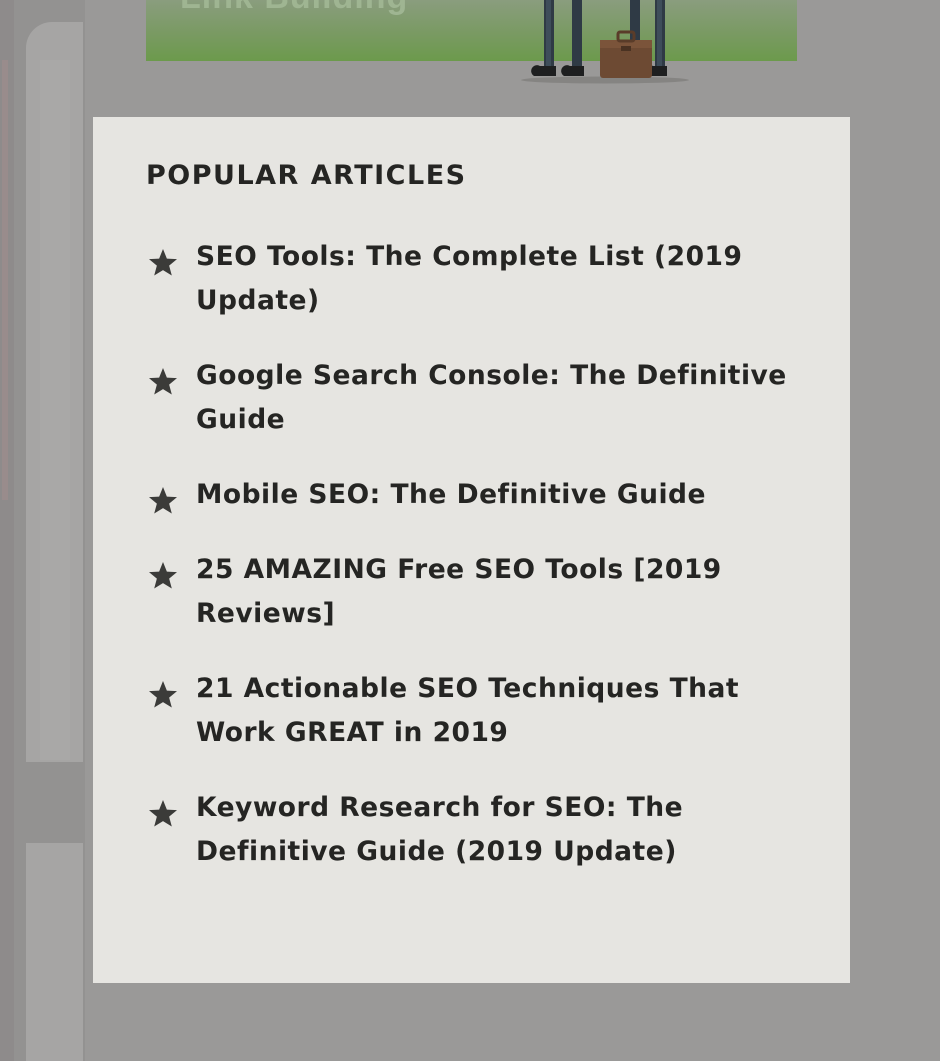  I want to click on list-item: Mobile SEO: The Definitive Guide, so click(478, 498).